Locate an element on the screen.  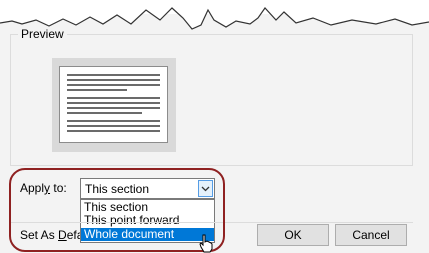
option-whole-document: Whole document is located at coordinates (147, 234).